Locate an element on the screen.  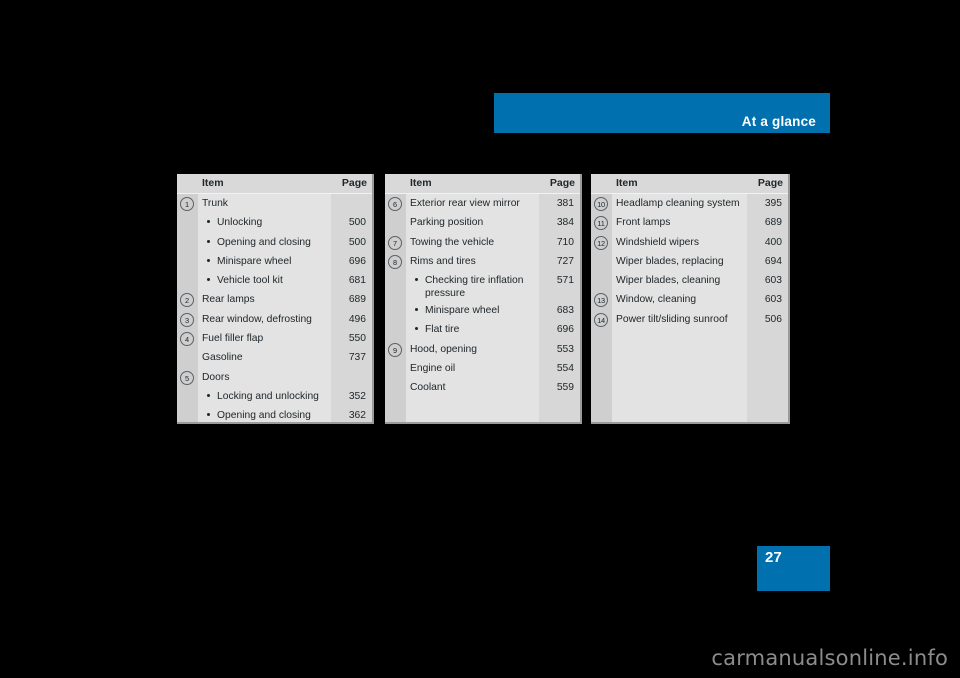
row-page-number: 384 is located at coordinates (565, 223).